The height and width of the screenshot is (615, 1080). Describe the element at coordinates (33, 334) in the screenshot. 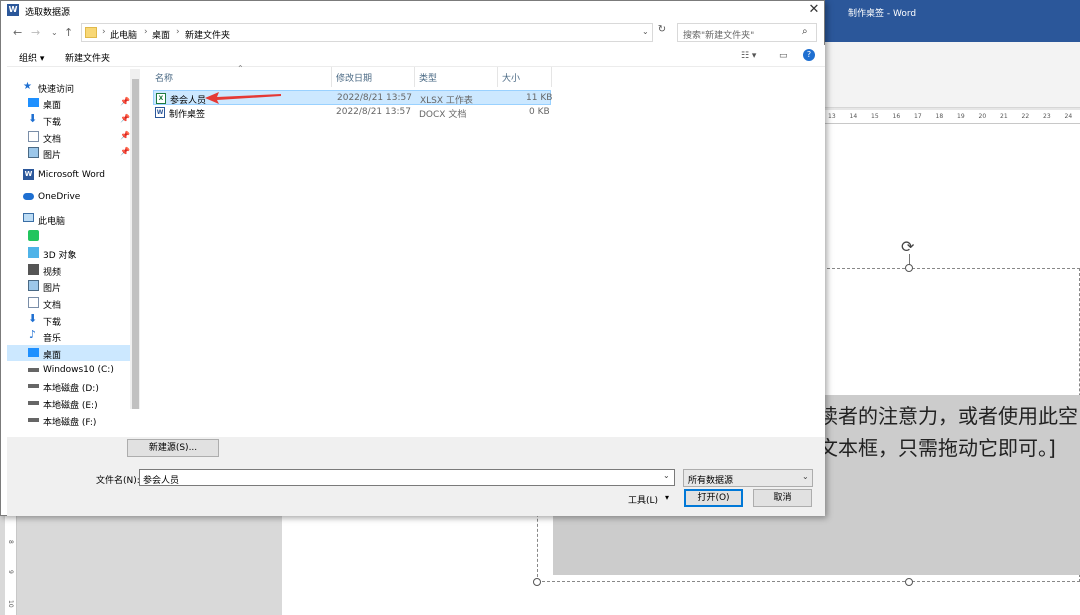

I see `music-icon: ♪` at that location.